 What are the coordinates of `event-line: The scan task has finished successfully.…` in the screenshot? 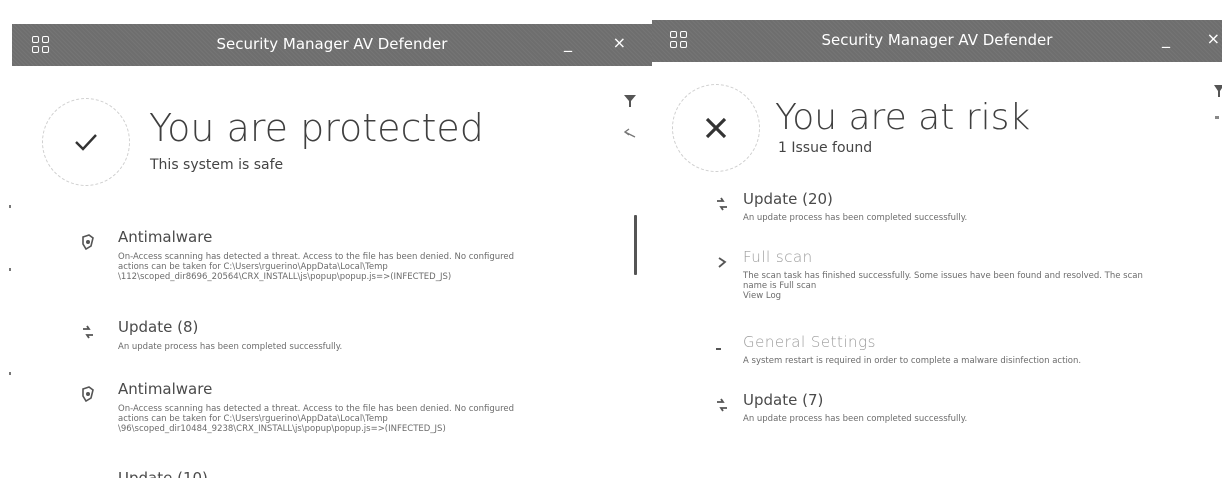 It's located at (943, 276).